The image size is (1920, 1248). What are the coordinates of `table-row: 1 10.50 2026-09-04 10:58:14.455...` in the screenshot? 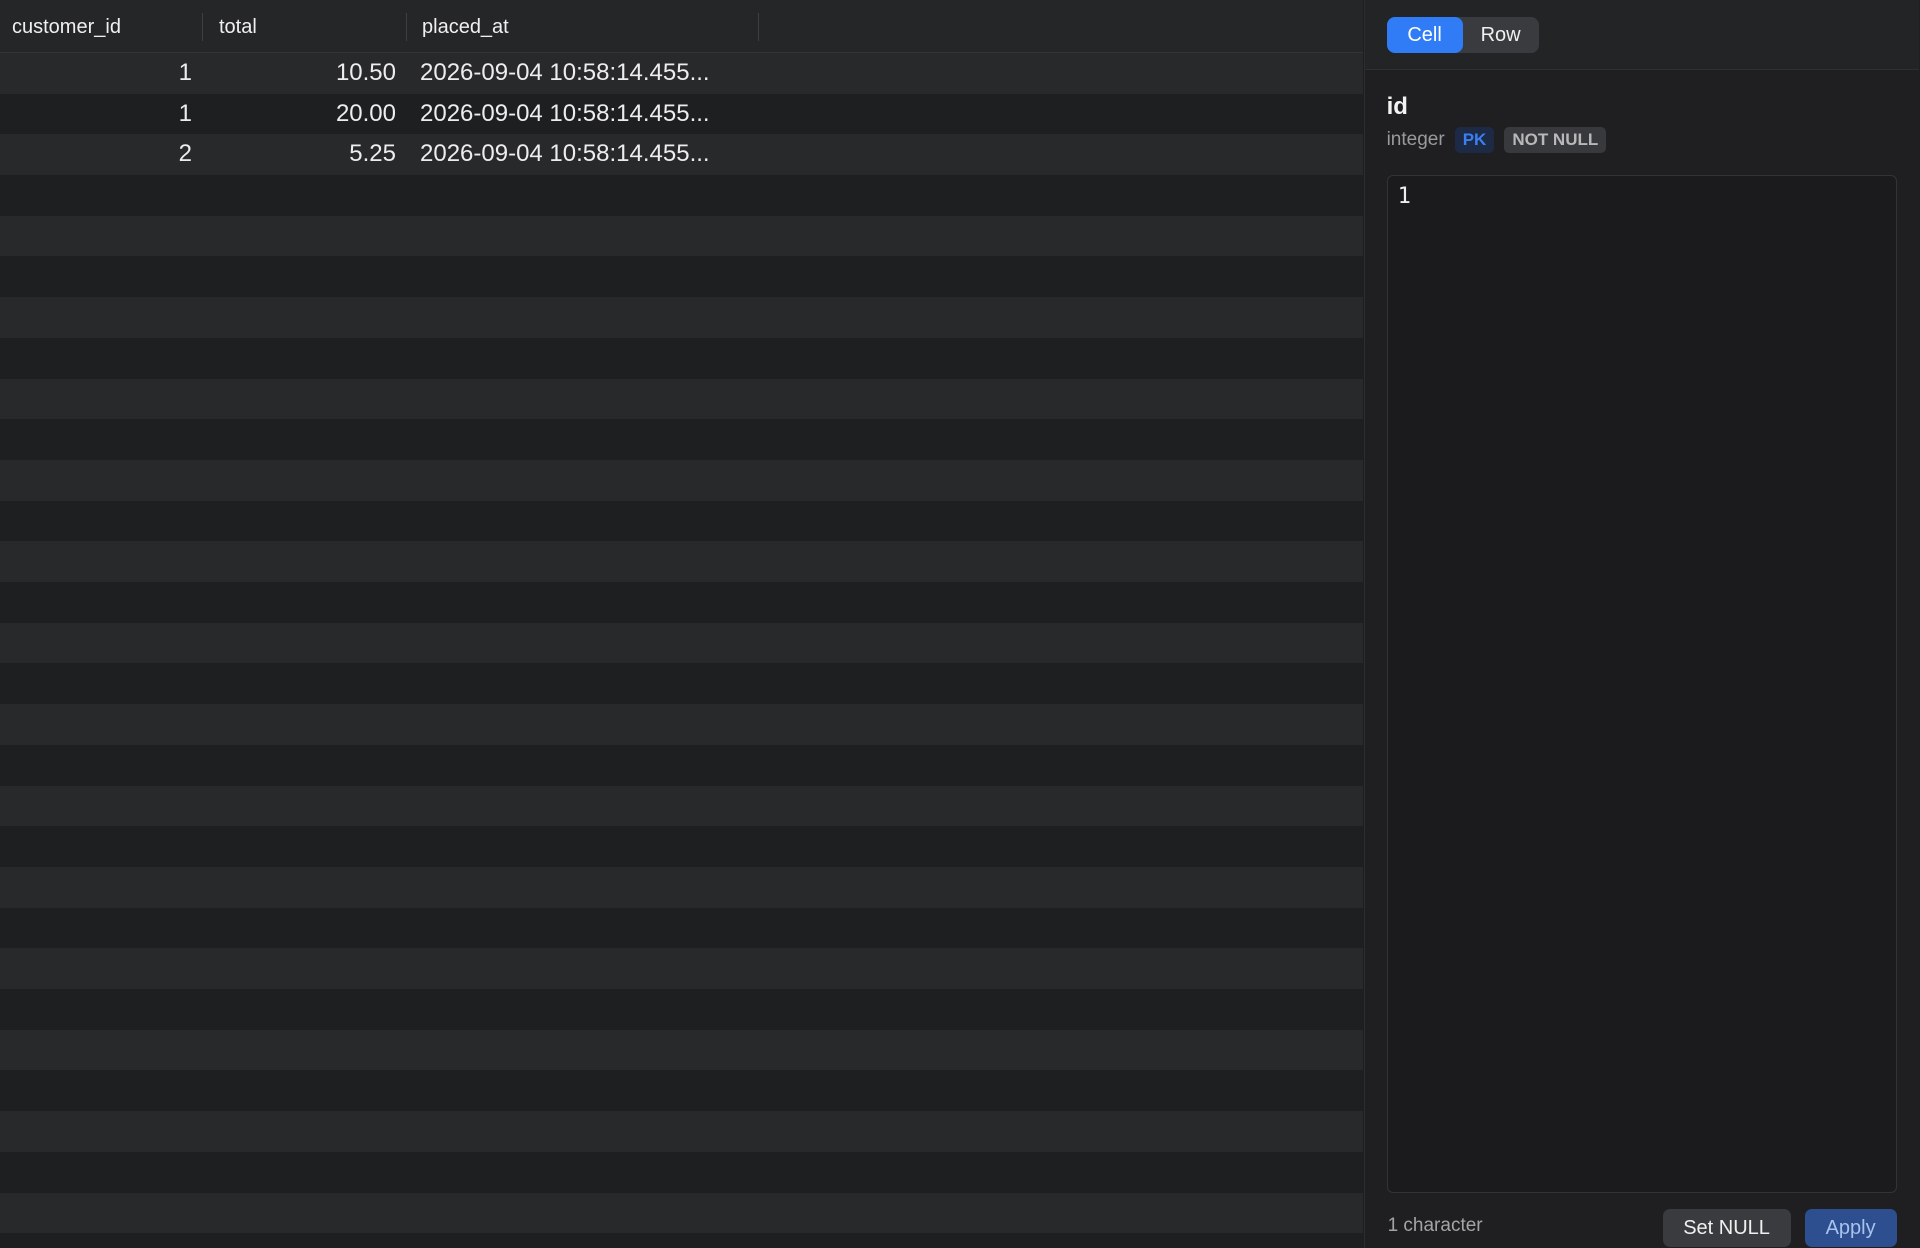 It's located at (681, 73).